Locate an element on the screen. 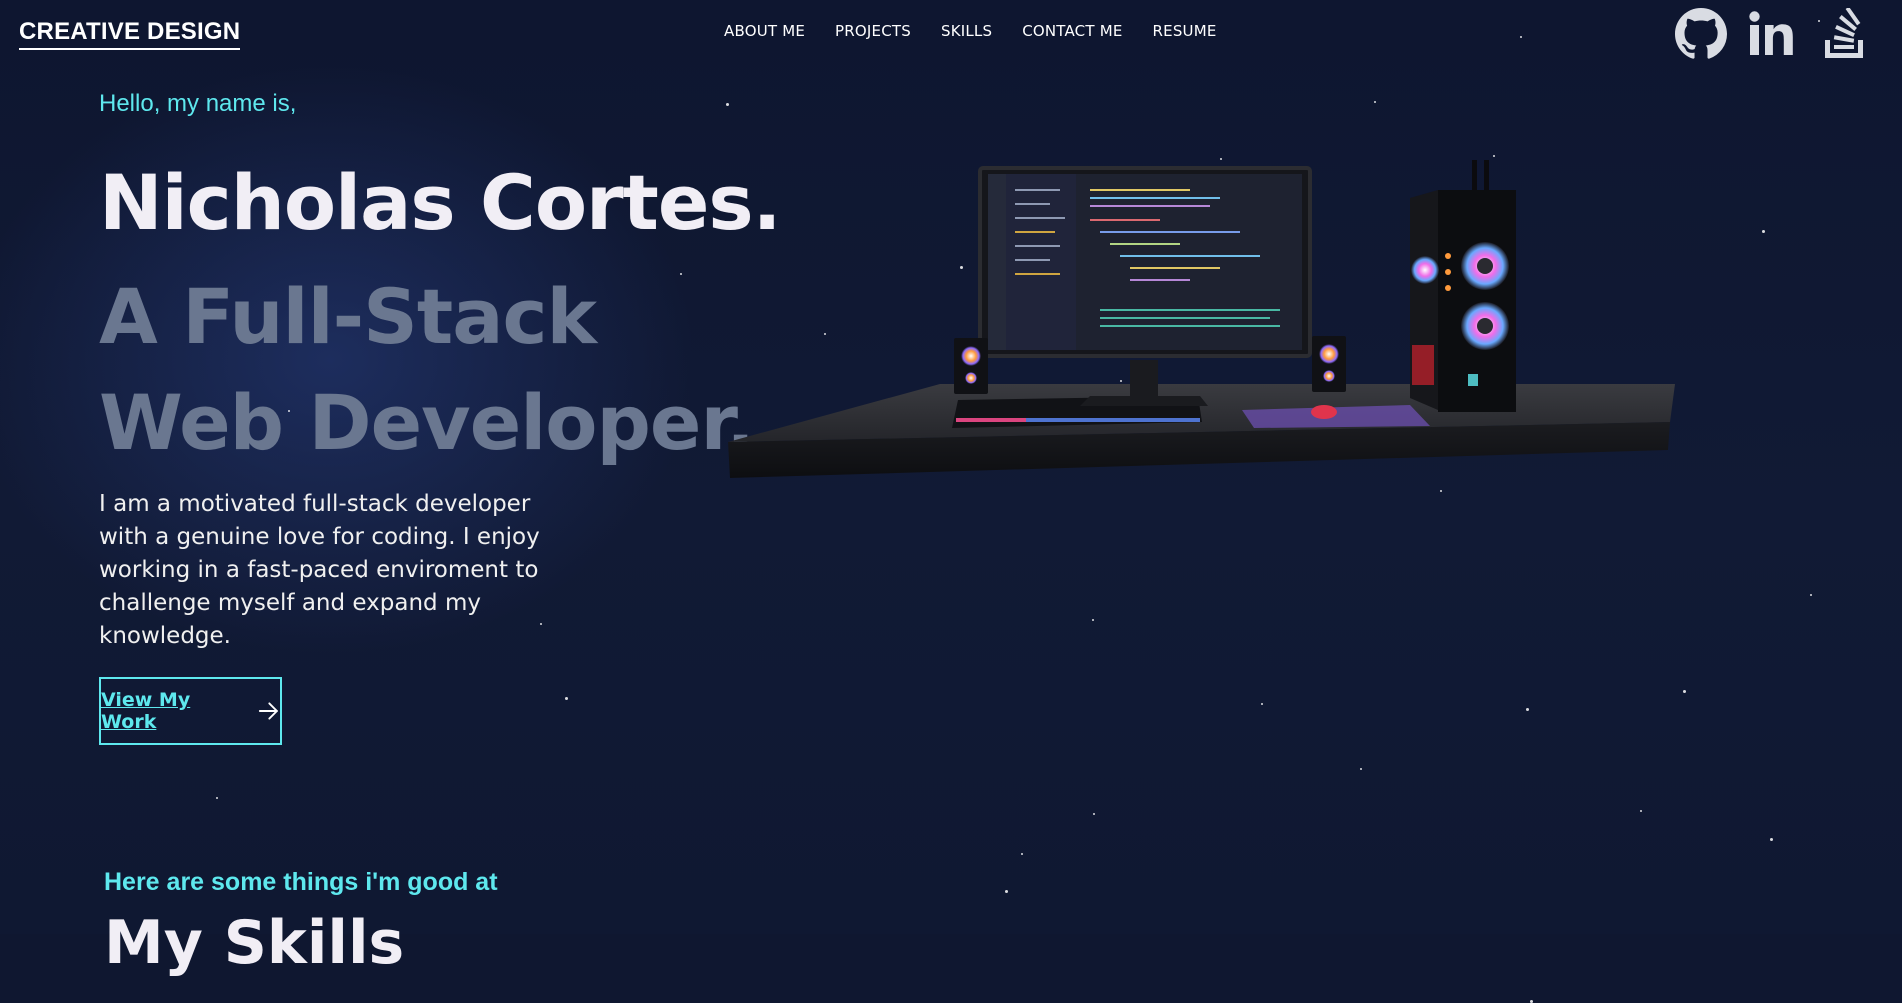 The height and width of the screenshot is (1003, 1902). arrow-right-icon is located at coordinates (269, 711).